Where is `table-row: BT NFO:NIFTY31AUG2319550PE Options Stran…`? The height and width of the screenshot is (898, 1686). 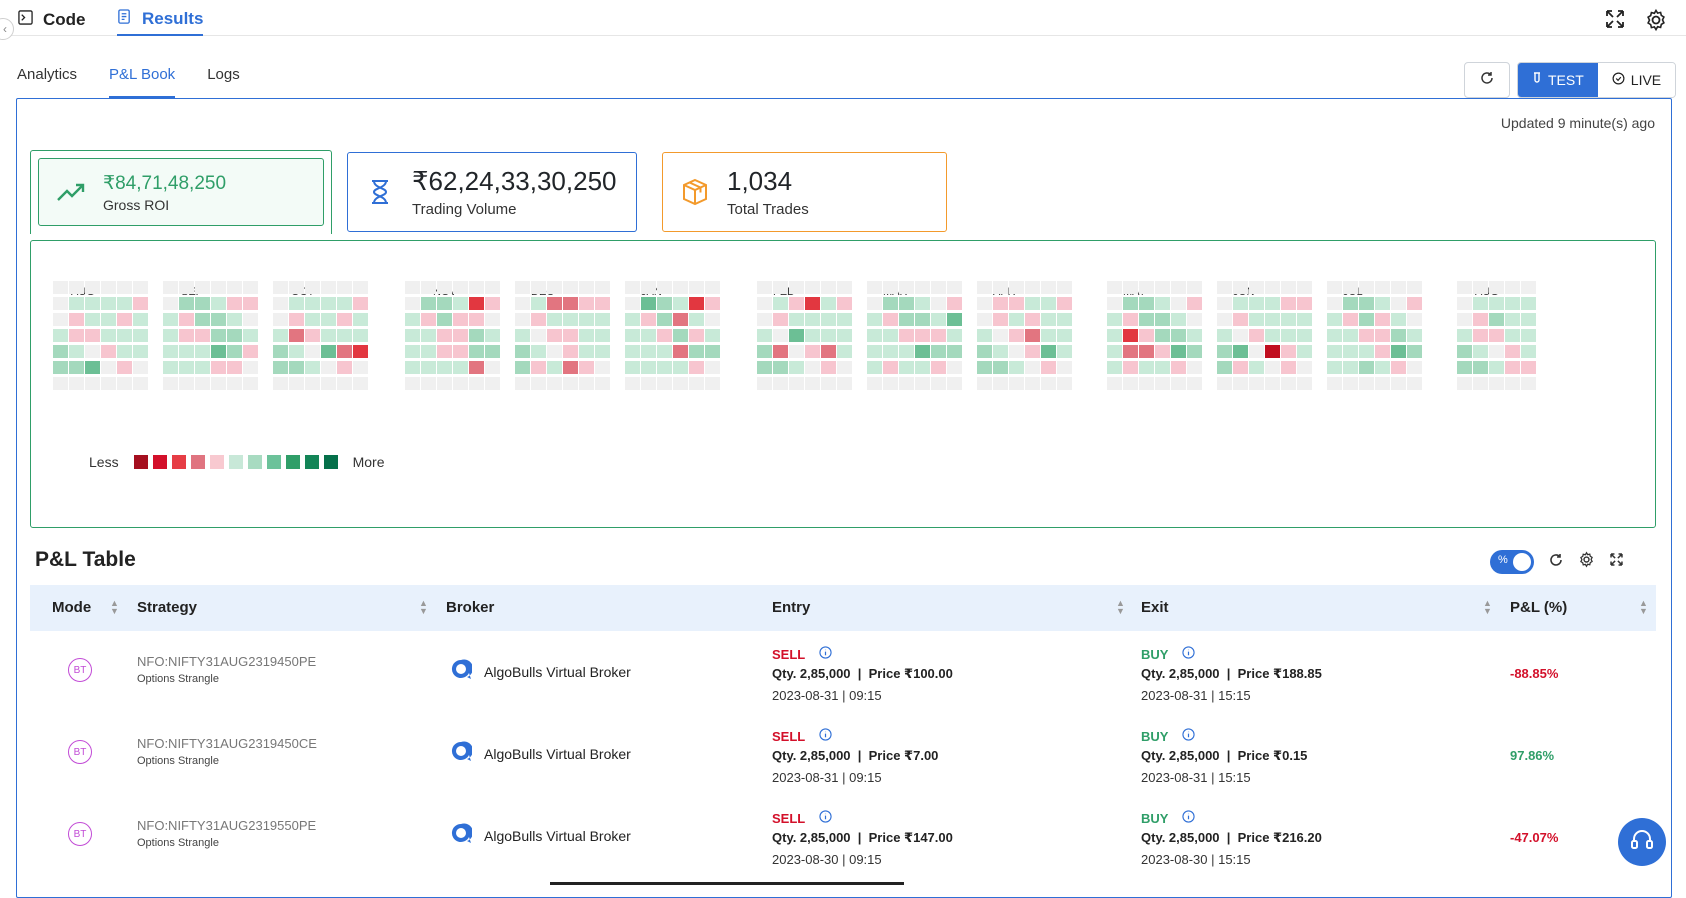
table-row: BT NFO:NIFTY31AUG2319550PE Options Stran… is located at coordinates (843, 837).